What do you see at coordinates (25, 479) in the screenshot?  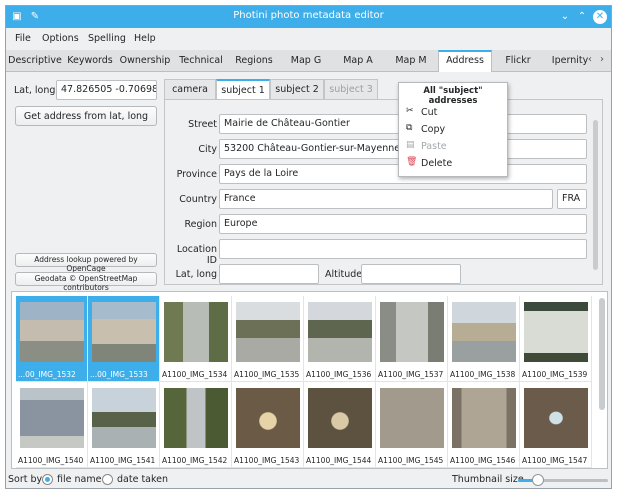 I see `sort-by-label: Sort by` at bounding box center [25, 479].